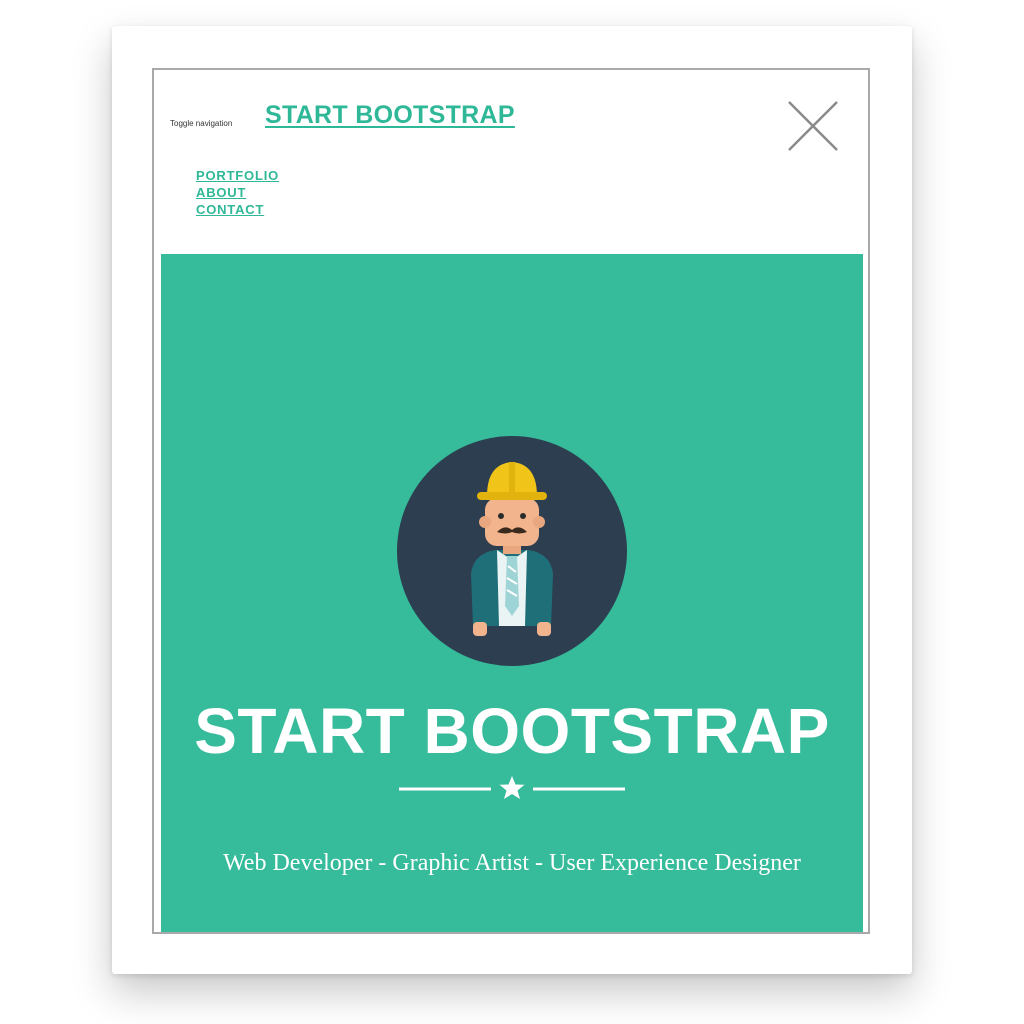 This screenshot has width=1024, height=1024. I want to click on nav-item-about: ABOUT, so click(237, 192).